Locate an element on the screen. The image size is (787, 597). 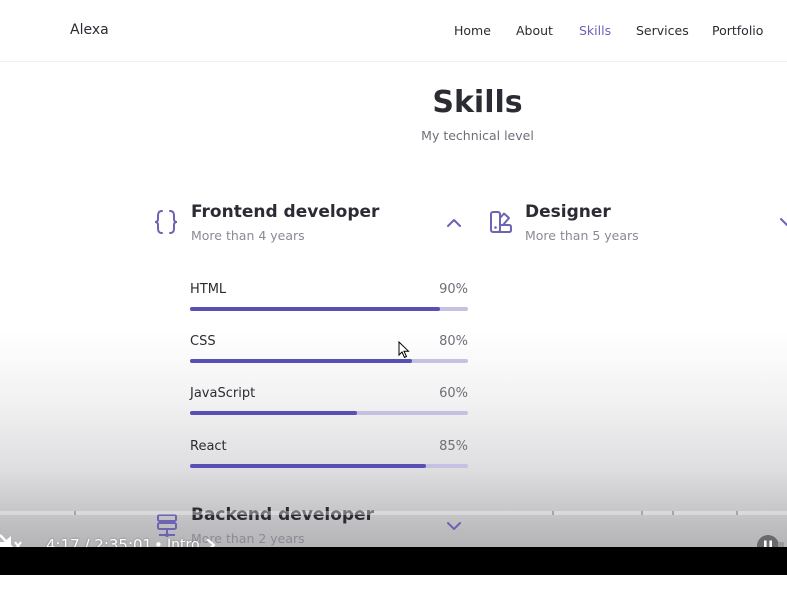
category-title: Backend developer is located at coordinates (282, 515).